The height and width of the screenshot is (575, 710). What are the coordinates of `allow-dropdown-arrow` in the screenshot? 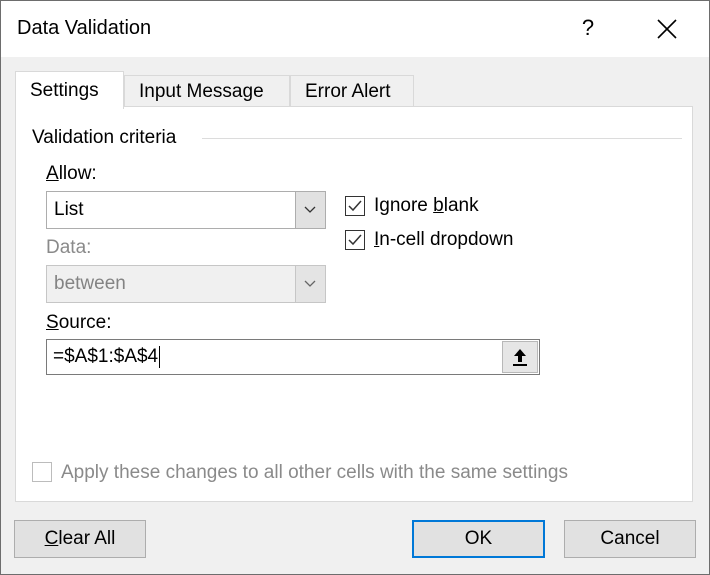 It's located at (310, 210).